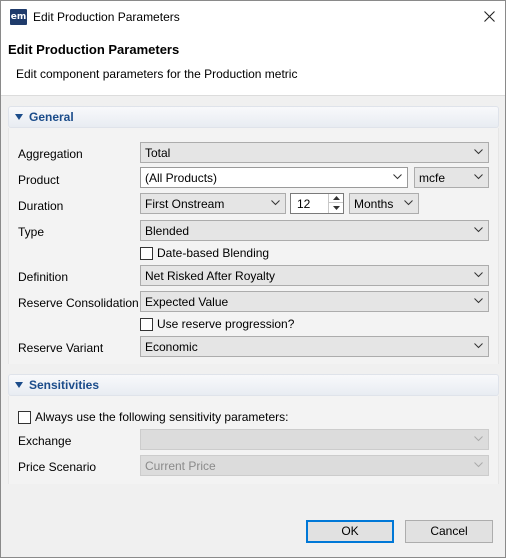 The width and height of the screenshot is (506, 558). What do you see at coordinates (78, 303) in the screenshot?
I see `reserve-consolidation-label: Reserve Consolidation` at bounding box center [78, 303].